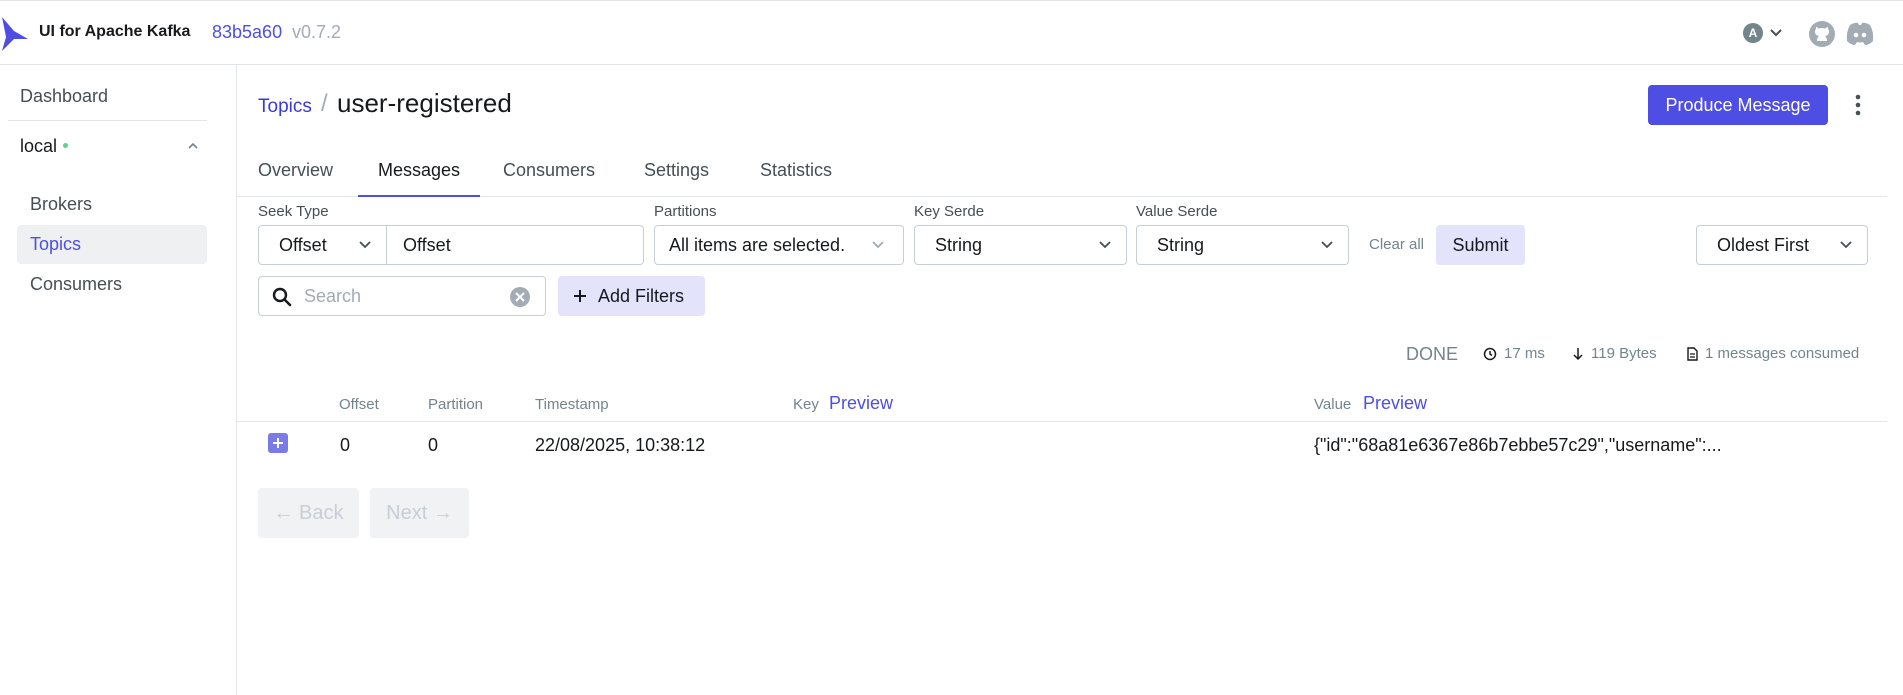  What do you see at coordinates (1480, 245) in the screenshot?
I see `submit-button: Submit` at bounding box center [1480, 245].